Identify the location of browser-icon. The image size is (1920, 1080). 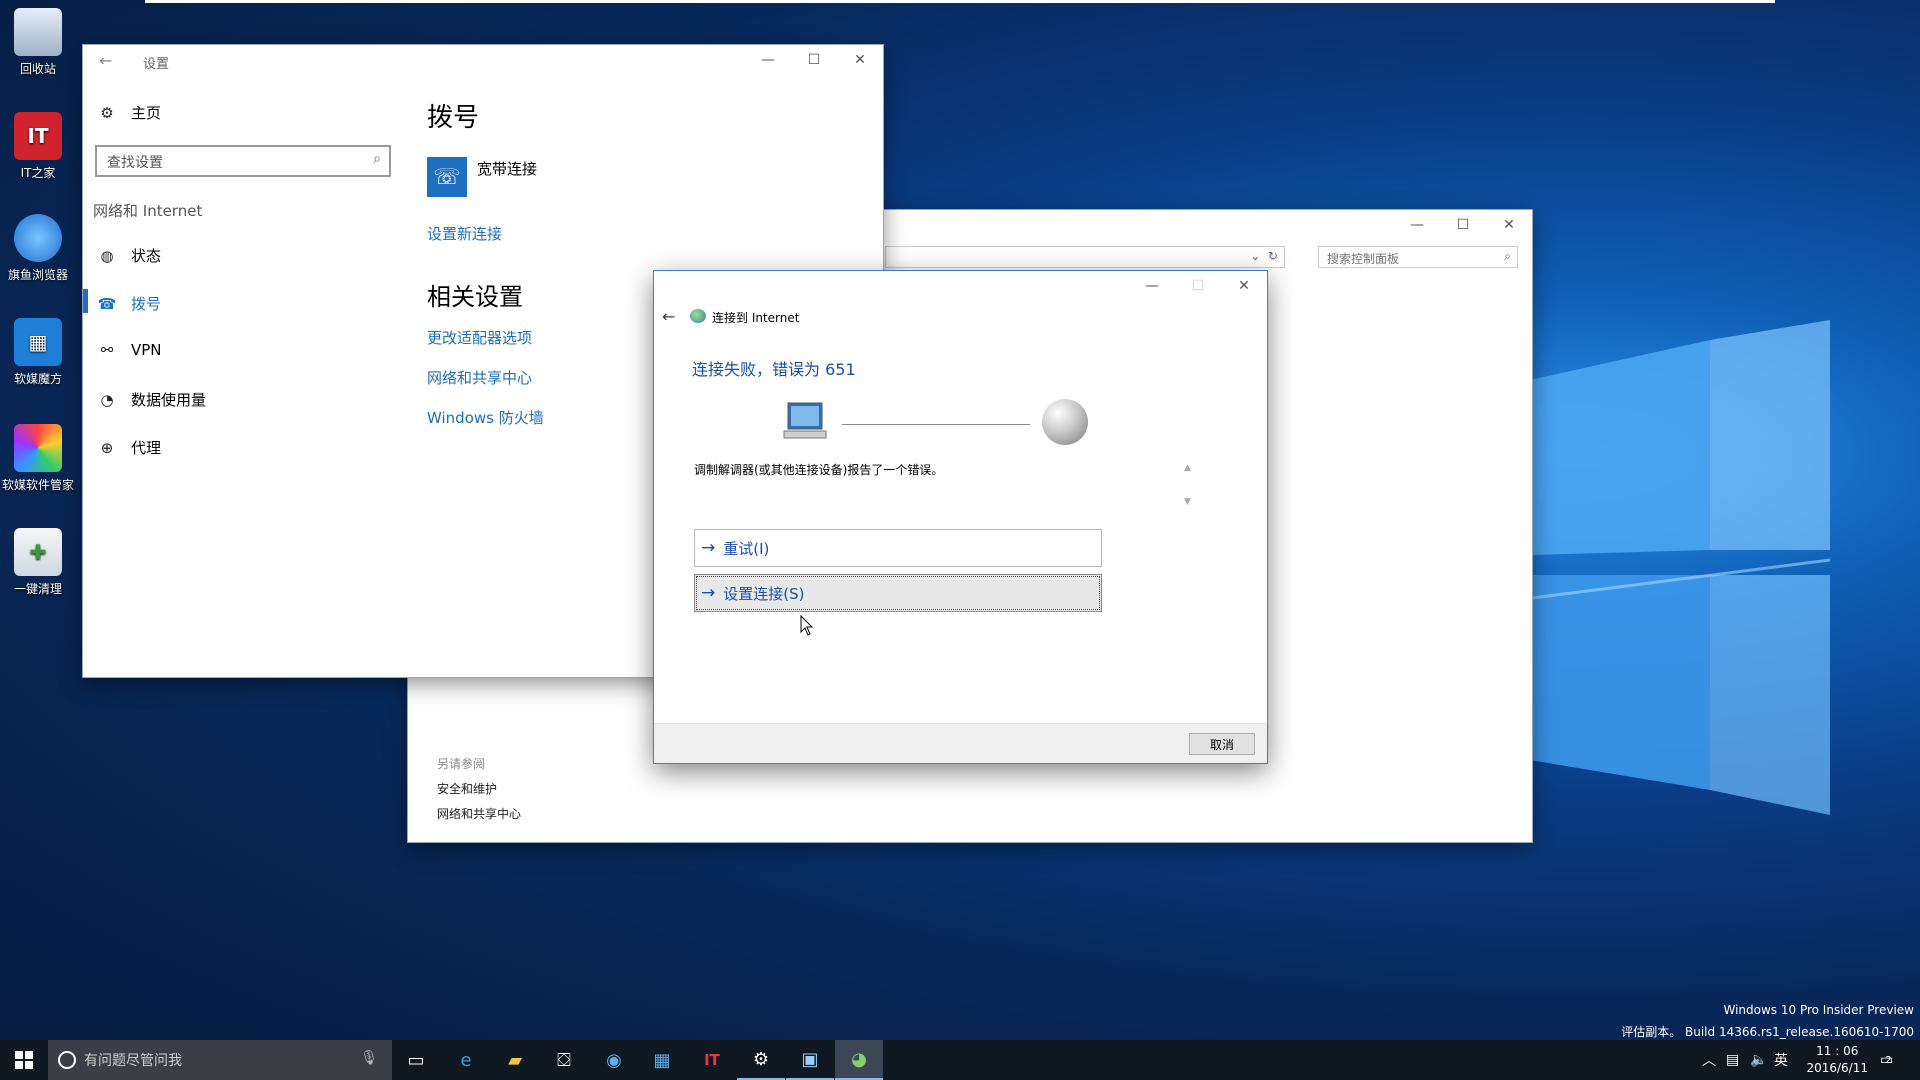
(38, 238).